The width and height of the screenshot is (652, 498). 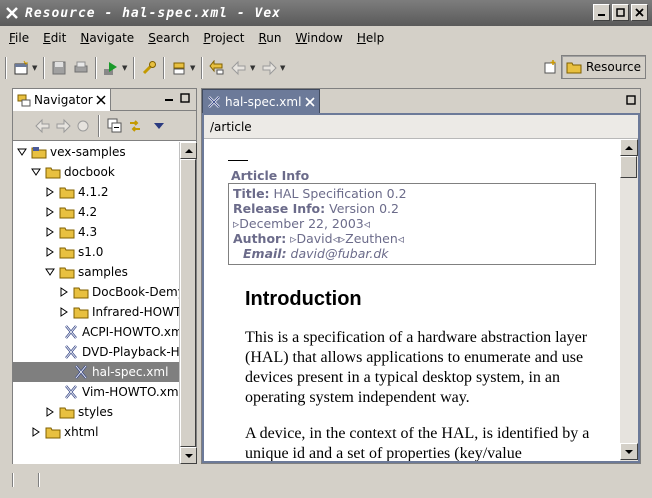 What do you see at coordinates (96, 152) in the screenshot?
I see `tree-item: vex-samples` at bounding box center [96, 152].